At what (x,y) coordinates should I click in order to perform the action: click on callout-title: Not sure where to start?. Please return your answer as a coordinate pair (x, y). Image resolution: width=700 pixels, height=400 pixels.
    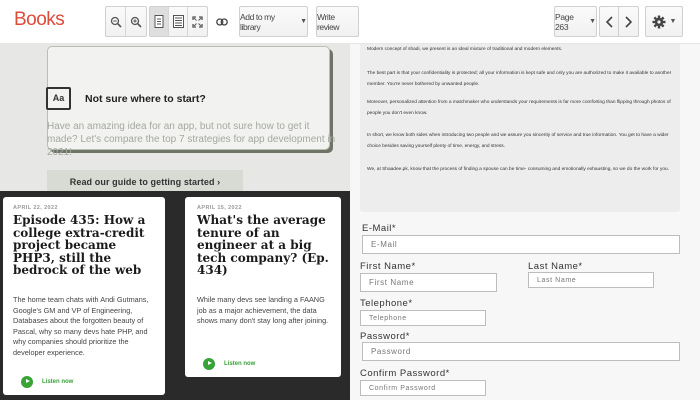
    Looking at the image, I should click on (145, 99).